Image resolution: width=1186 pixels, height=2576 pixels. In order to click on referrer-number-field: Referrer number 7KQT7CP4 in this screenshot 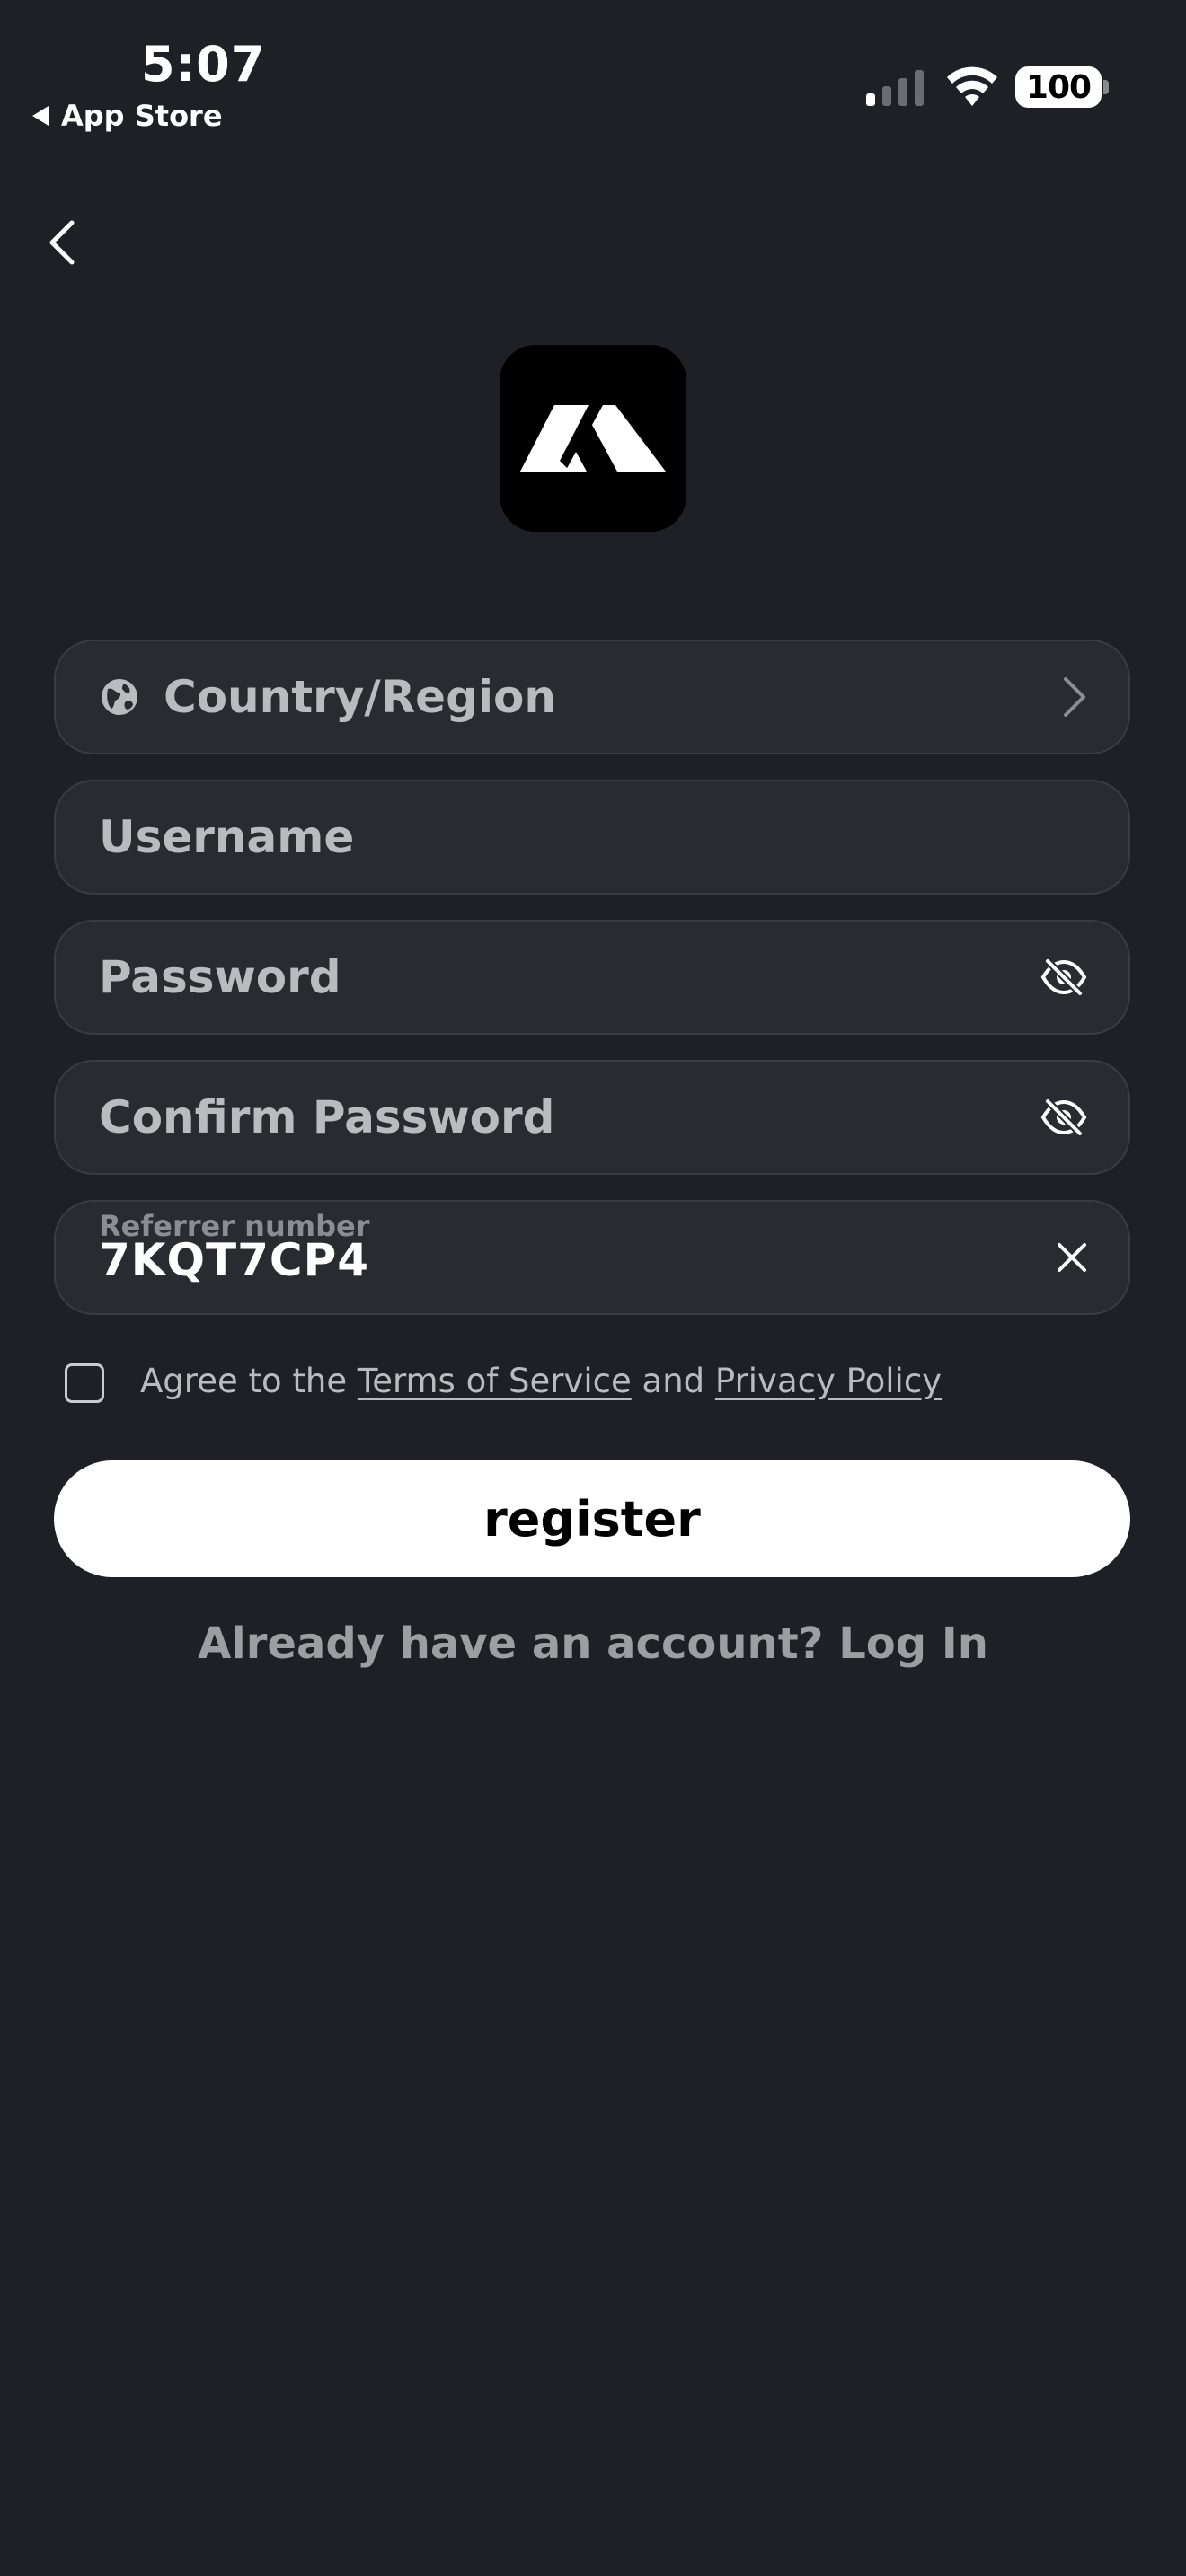, I will do `click(592, 1257)`.